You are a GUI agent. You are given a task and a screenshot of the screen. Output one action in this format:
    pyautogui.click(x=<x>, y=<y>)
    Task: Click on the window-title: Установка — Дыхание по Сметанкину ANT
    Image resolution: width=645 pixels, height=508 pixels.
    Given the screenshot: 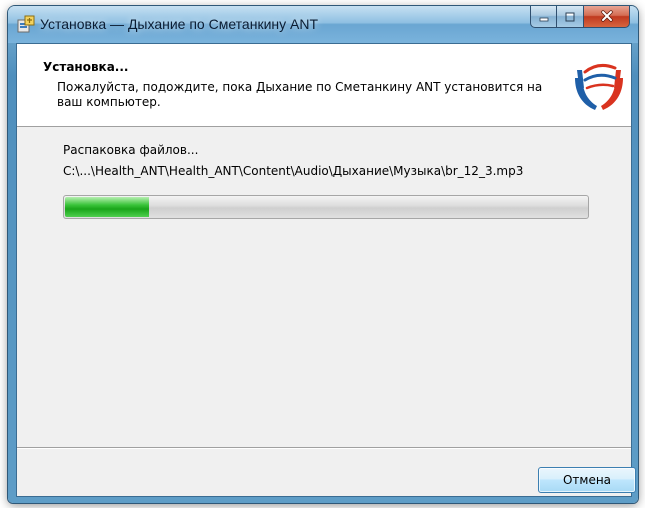 What is the action you would take?
    pyautogui.click(x=179, y=24)
    